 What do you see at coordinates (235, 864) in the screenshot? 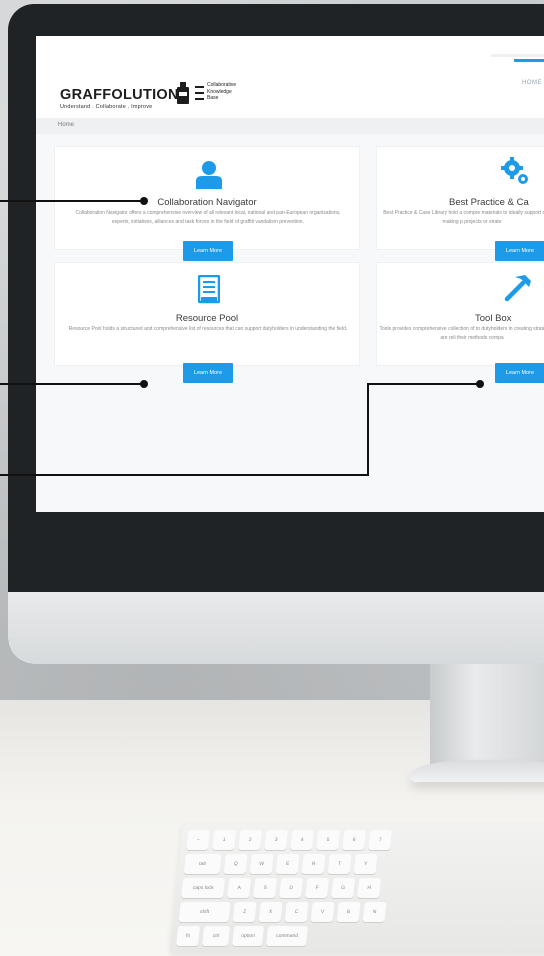
I see `key: Q` at bounding box center [235, 864].